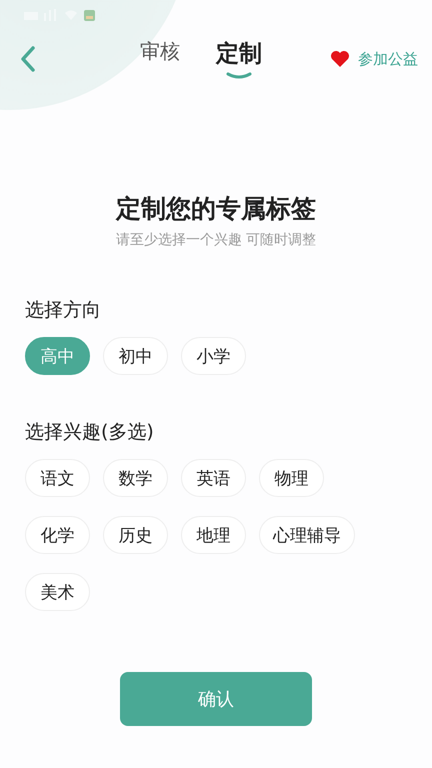 The height and width of the screenshot is (768, 432). Describe the element at coordinates (216, 240) in the screenshot. I see `page-subtitle: 请至少选择一个兴趣 可随时调整` at that location.